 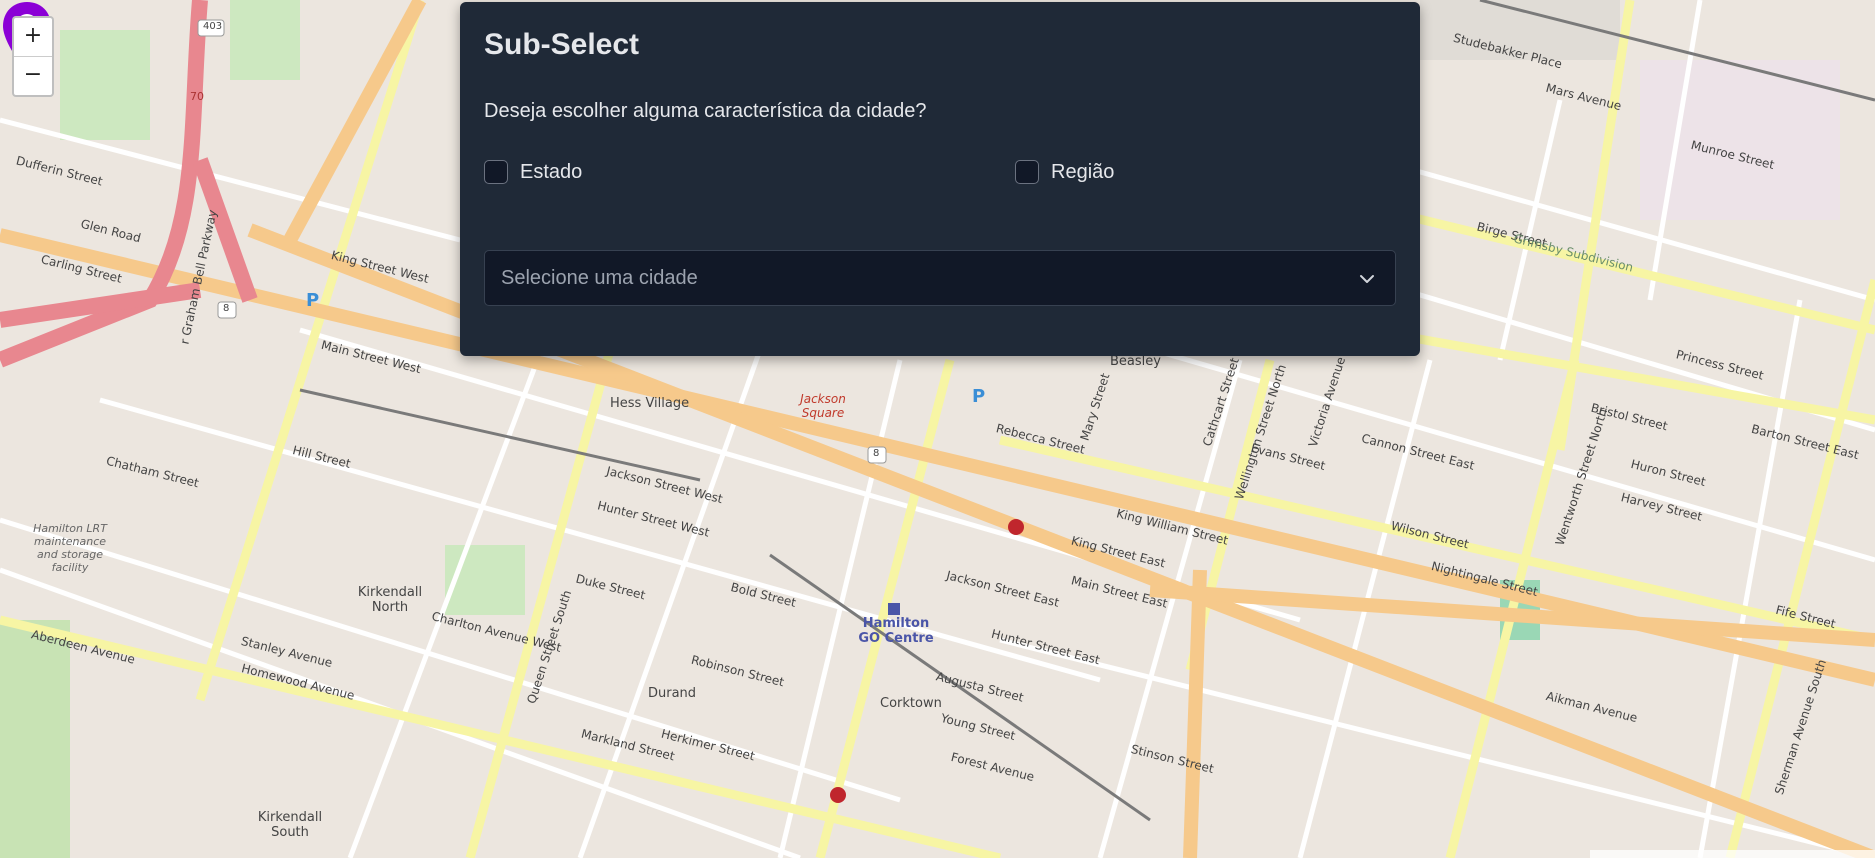 I want to click on regiao-checkbox, so click(x=1027, y=172).